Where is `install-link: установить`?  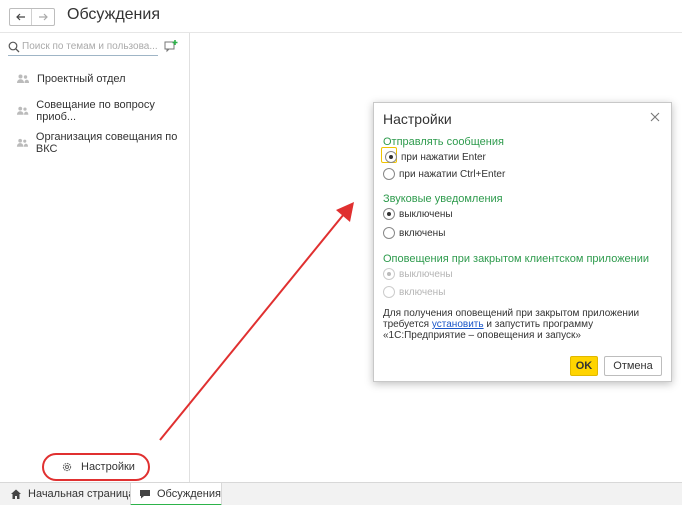 install-link: установить is located at coordinates (458, 324).